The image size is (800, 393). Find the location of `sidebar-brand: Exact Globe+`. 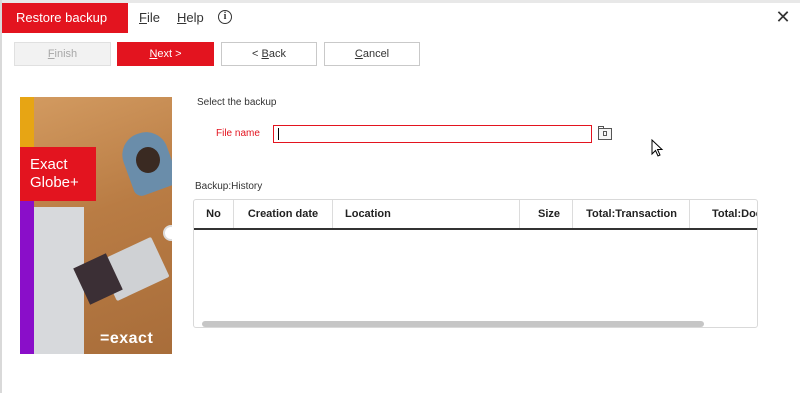

sidebar-brand: Exact Globe+ is located at coordinates (58, 174).